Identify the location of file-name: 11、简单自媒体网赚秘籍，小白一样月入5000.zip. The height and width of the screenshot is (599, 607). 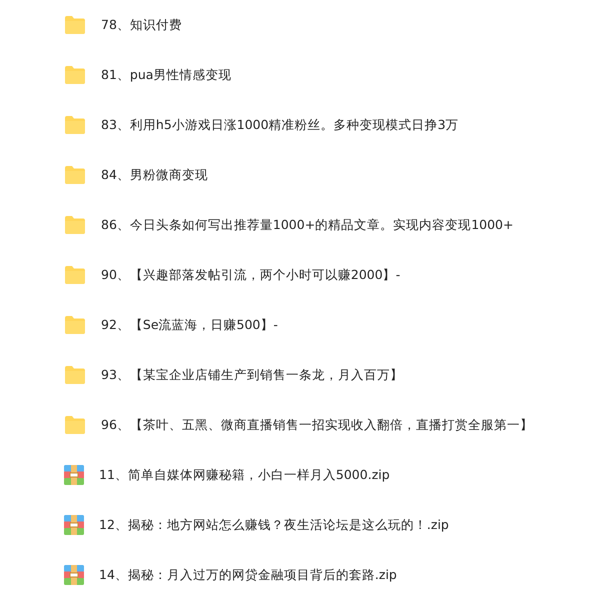
(244, 475).